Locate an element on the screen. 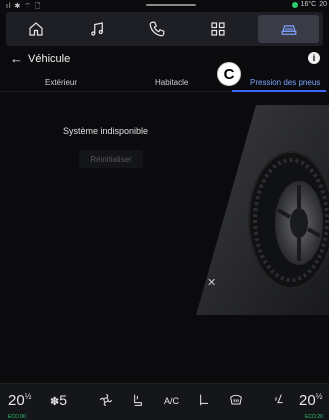 This screenshot has height=420, width=329. seat-heat-left-button is located at coordinates (138, 401).